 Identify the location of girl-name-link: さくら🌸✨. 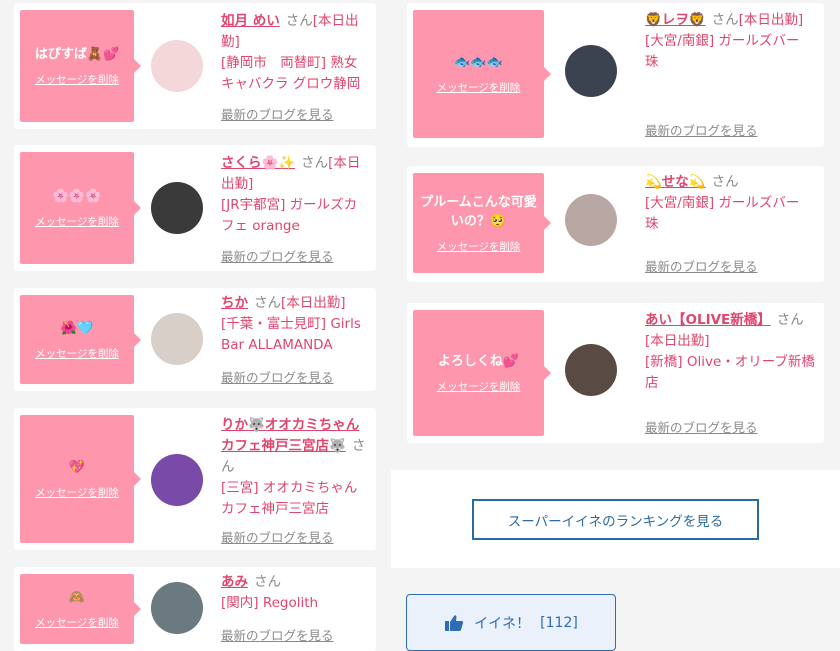
(258, 163).